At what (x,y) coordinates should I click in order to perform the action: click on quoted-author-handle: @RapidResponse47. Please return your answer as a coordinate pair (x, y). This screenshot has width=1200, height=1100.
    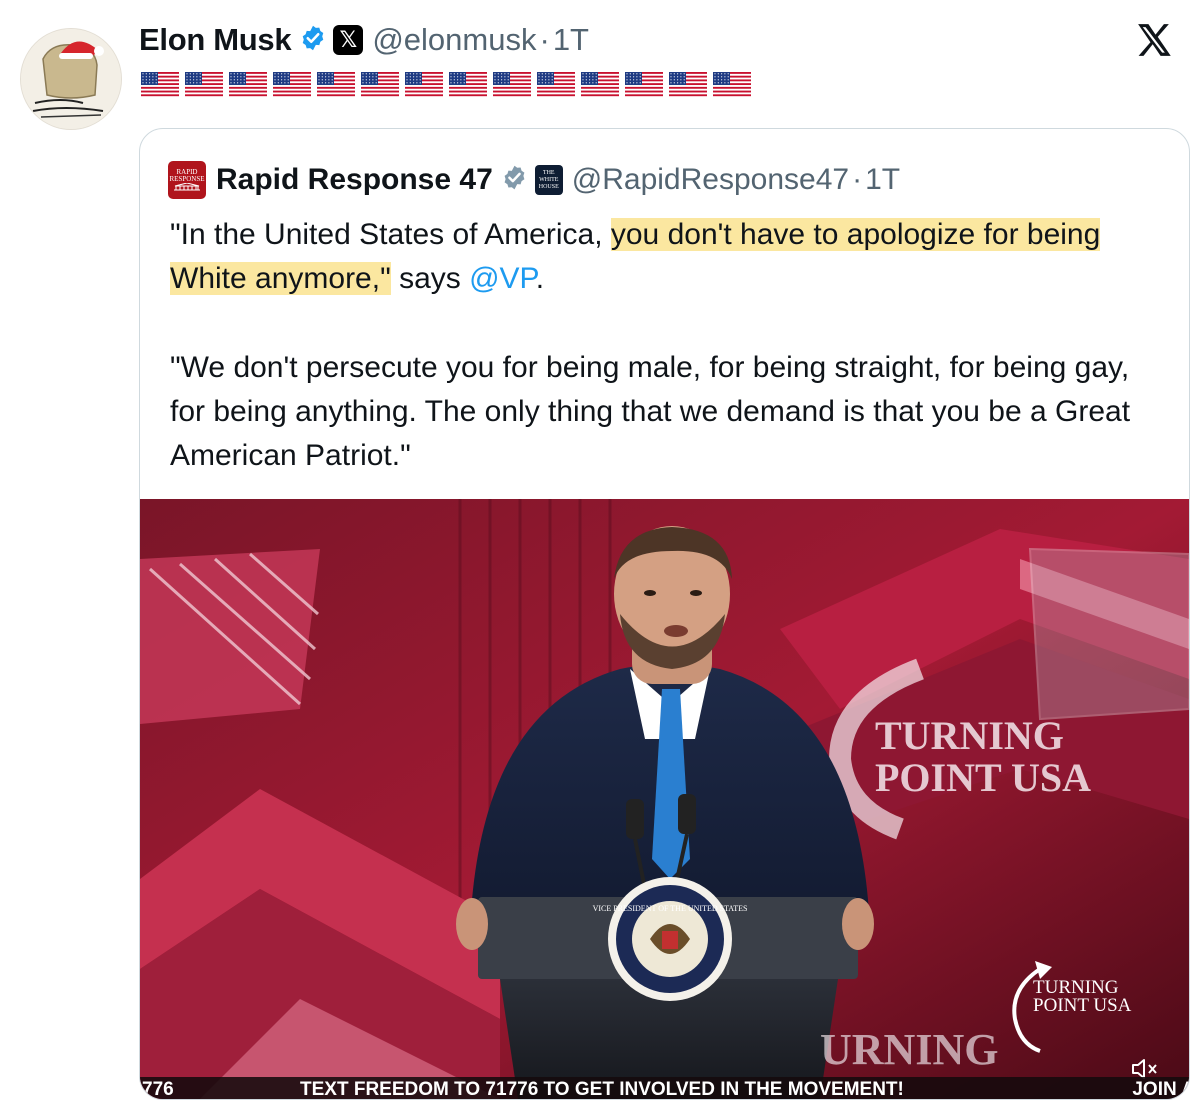
    Looking at the image, I should click on (710, 180).